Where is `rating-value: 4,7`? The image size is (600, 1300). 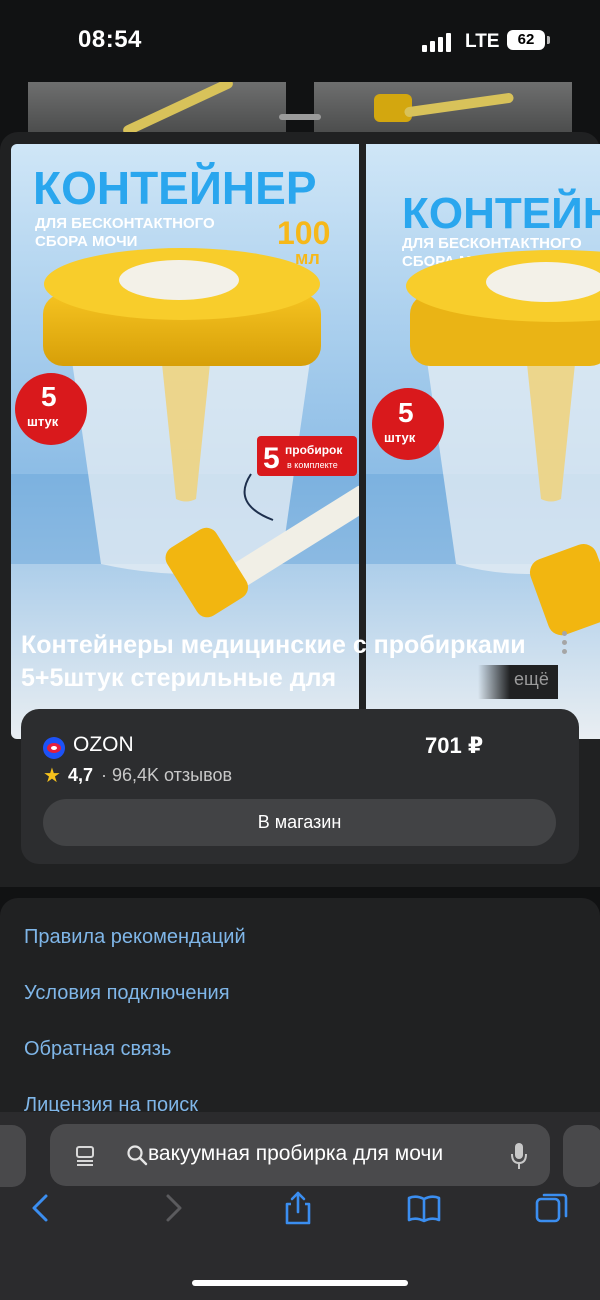
rating-value: 4,7 is located at coordinates (81, 775).